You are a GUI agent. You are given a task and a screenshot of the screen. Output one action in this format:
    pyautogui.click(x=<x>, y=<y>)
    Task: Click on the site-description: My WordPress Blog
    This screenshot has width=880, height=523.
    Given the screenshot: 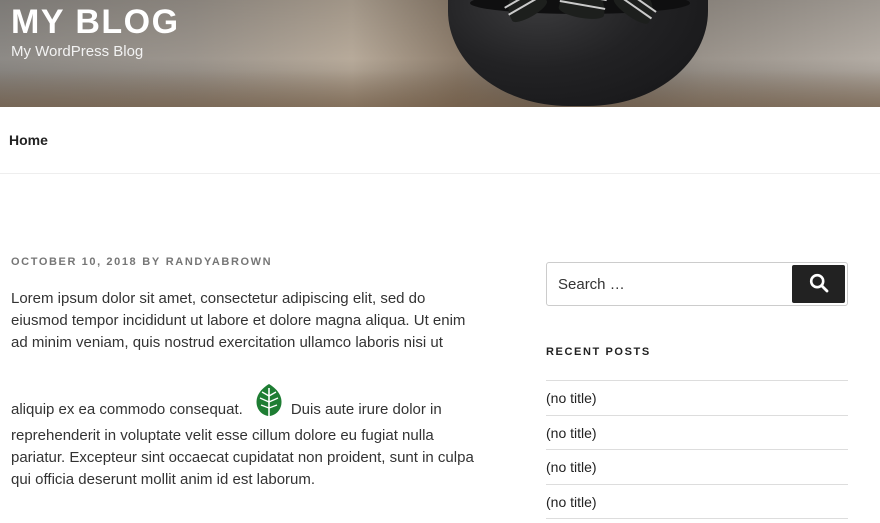 What is the action you would take?
    pyautogui.click(x=77, y=51)
    